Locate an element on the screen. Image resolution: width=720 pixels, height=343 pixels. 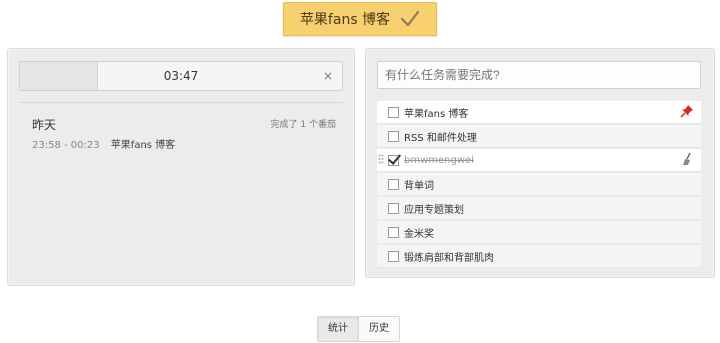
task-label: 金米奖 is located at coordinates (419, 234).